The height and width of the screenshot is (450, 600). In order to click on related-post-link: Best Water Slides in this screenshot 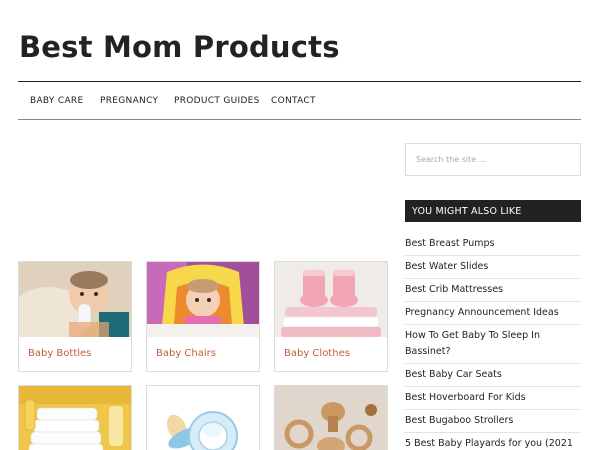, I will do `click(493, 267)`.